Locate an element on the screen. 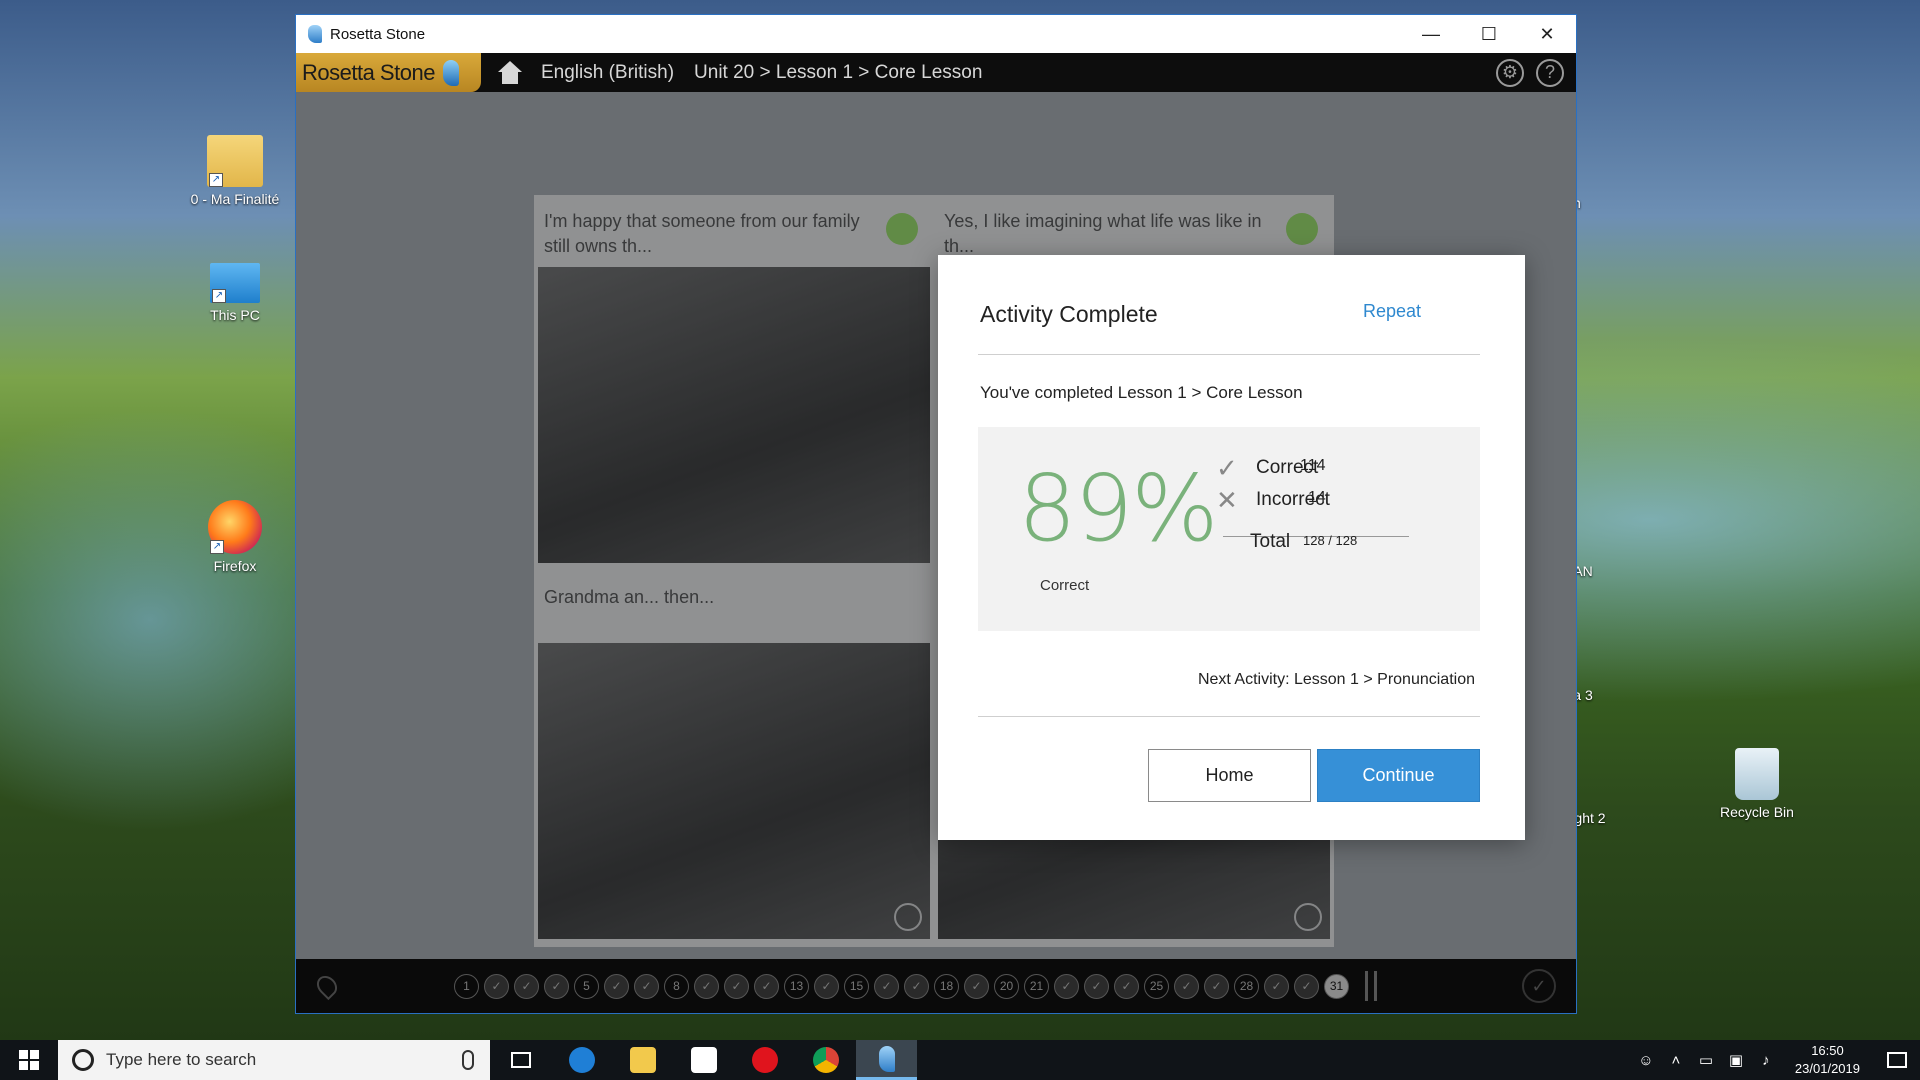 The height and width of the screenshot is (1080, 1920). start-button is located at coordinates (29, 1060).